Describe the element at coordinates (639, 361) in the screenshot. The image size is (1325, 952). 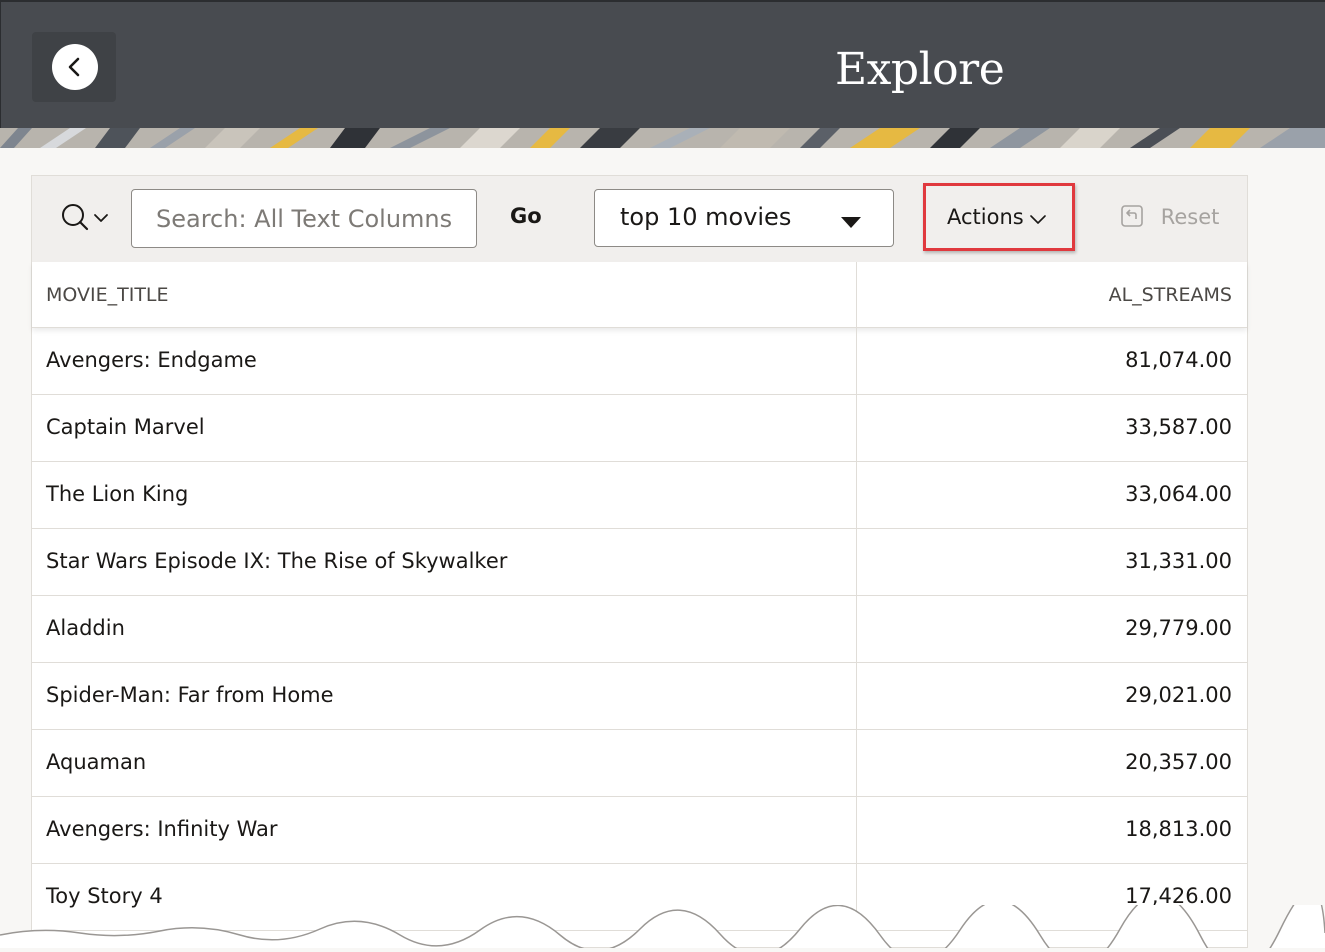
I see `table-row: Avengers: Endgame 81,074.00` at that location.